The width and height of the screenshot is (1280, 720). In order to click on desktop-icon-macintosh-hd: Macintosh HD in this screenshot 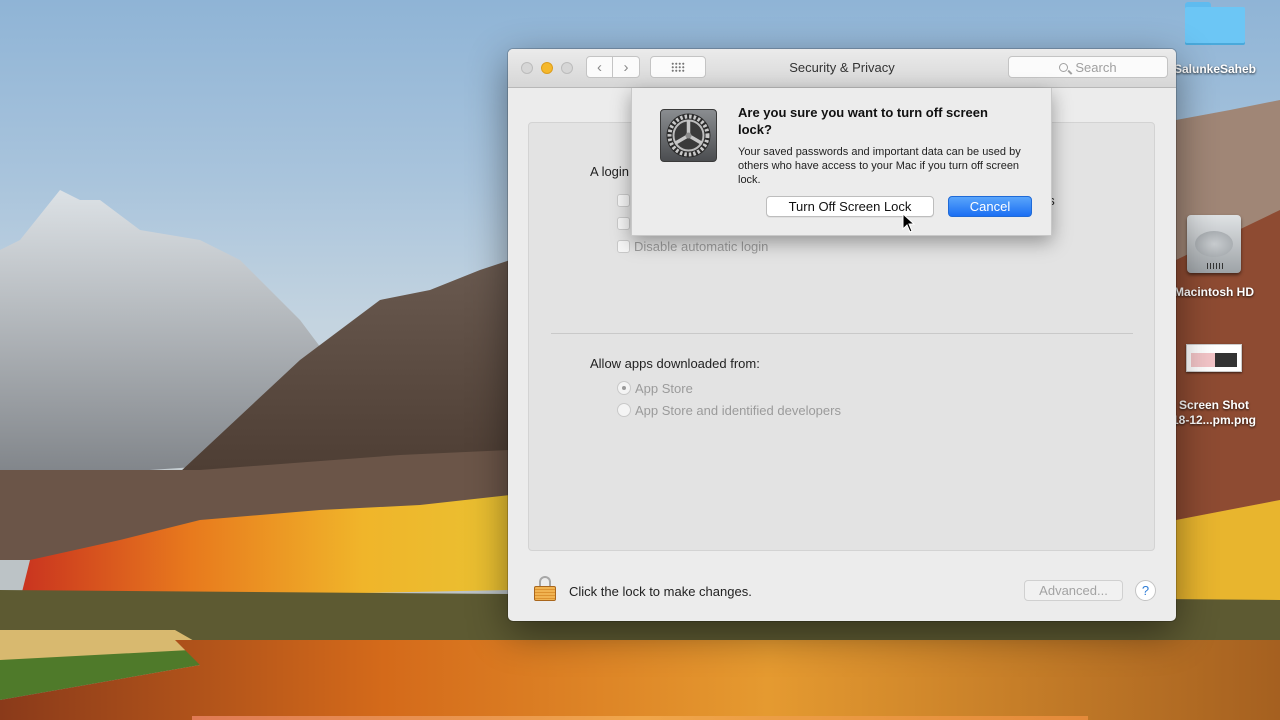, I will do `click(1214, 257)`.